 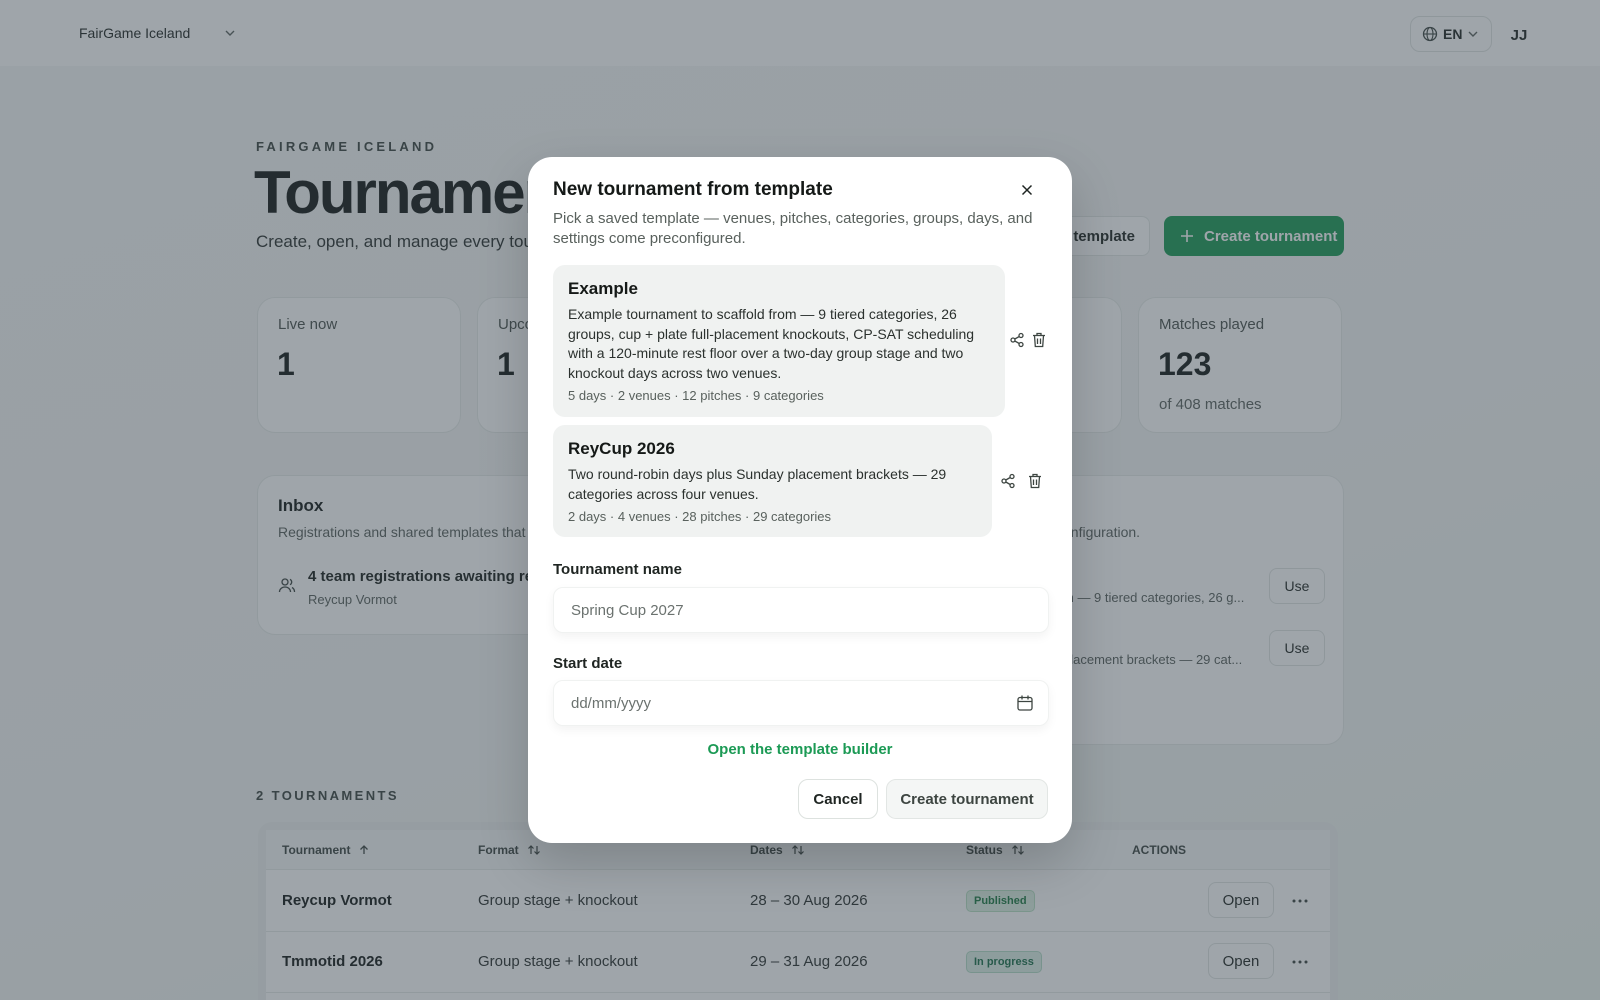 I want to click on dialog-title: New tournament from template, so click(x=693, y=189).